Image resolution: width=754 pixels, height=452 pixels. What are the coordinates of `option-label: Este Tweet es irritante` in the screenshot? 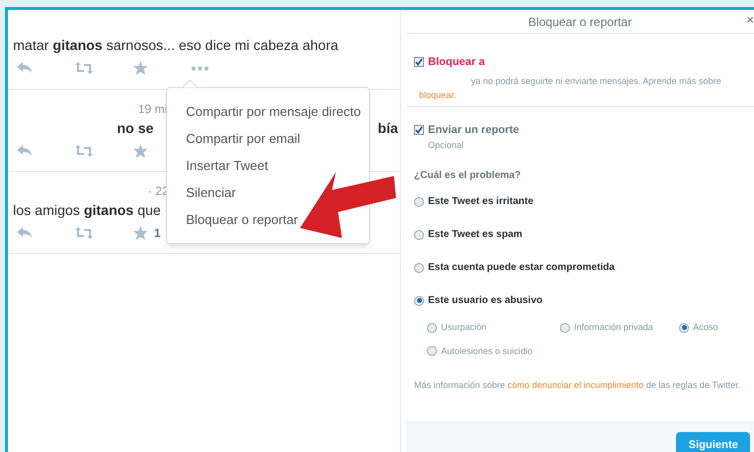 It's located at (481, 201).